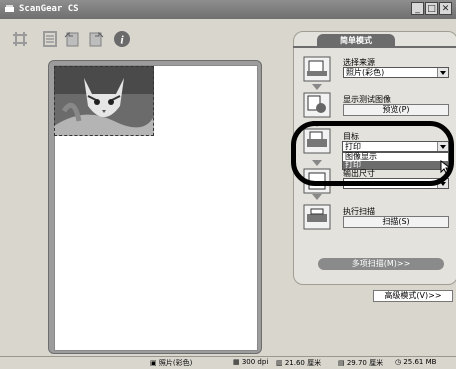 The width and height of the screenshot is (456, 369). I want to click on window-title: ScanGear CS, so click(49, 9).